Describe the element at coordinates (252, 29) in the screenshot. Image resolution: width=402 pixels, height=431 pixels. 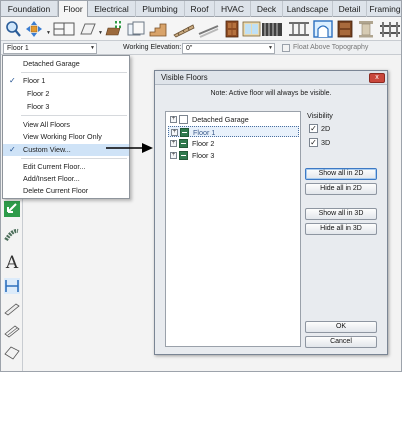
I see `window-icon` at that location.